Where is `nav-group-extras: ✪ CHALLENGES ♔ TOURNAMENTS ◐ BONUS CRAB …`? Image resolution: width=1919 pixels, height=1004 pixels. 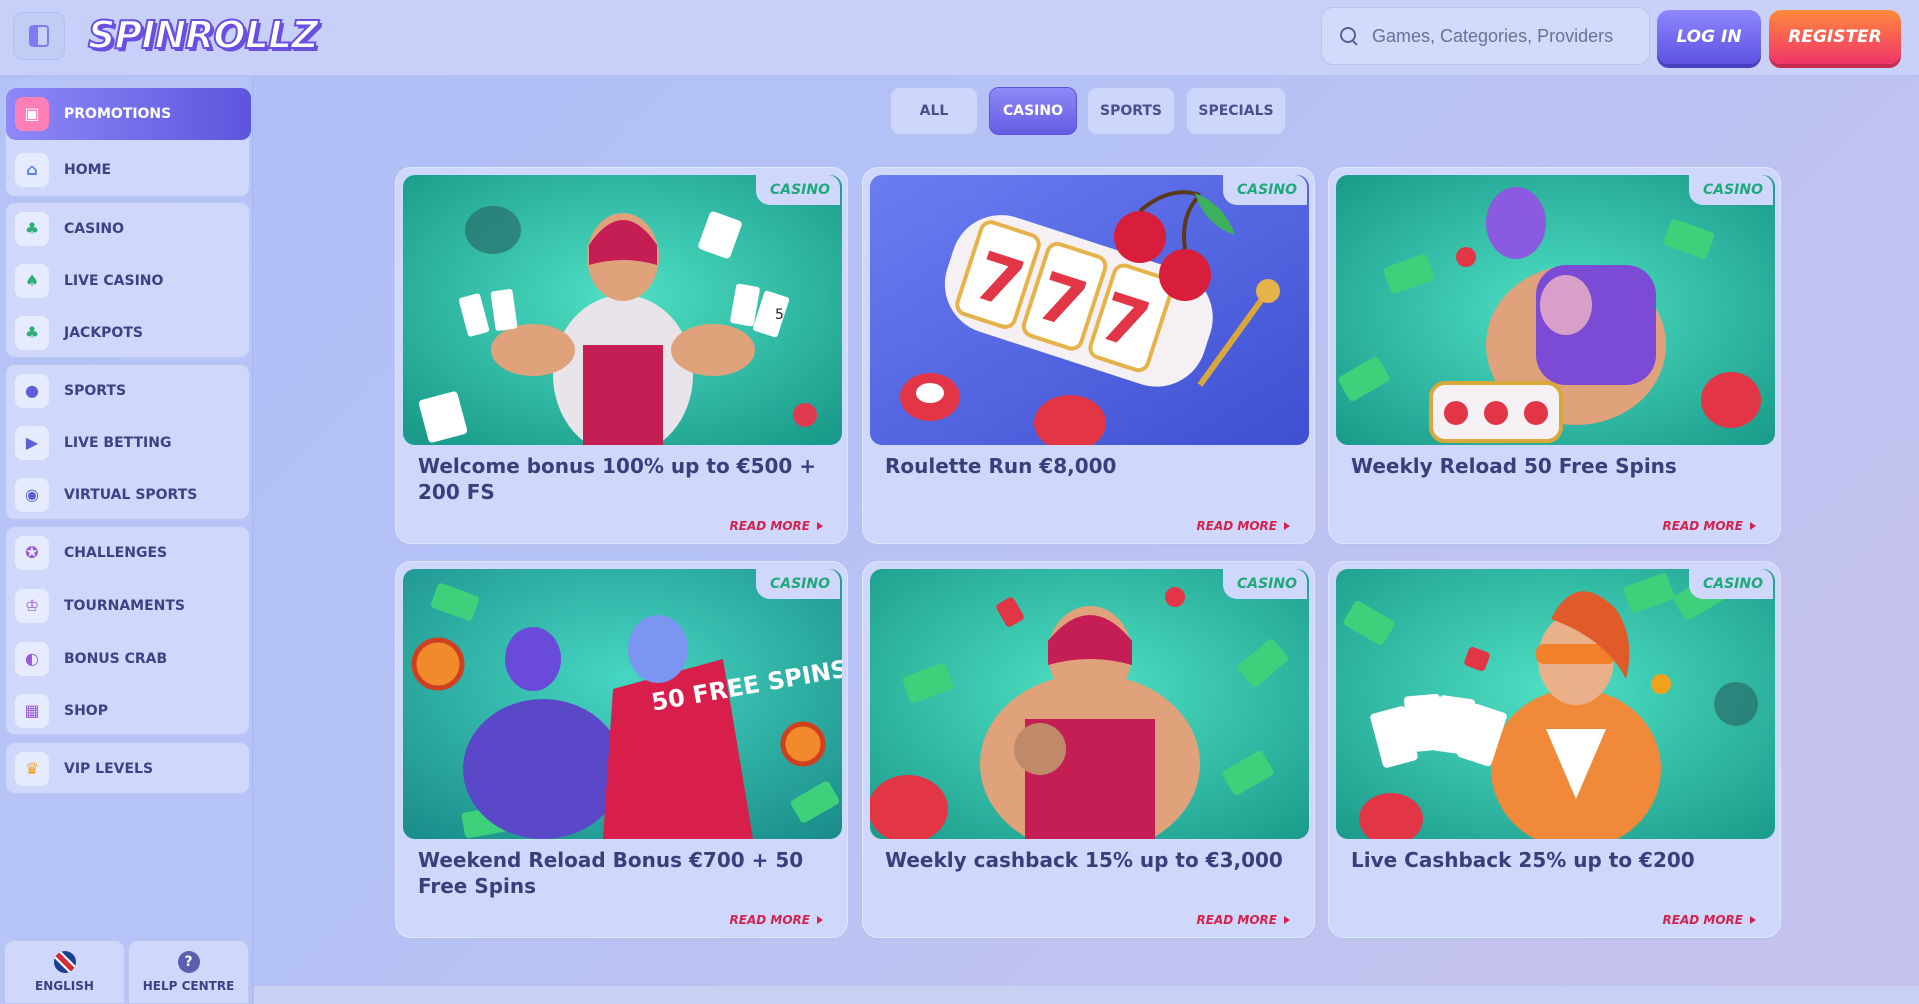 nav-group-extras: ✪ CHALLENGES ♔ TOURNAMENTS ◐ BONUS CRAB … is located at coordinates (127, 630).